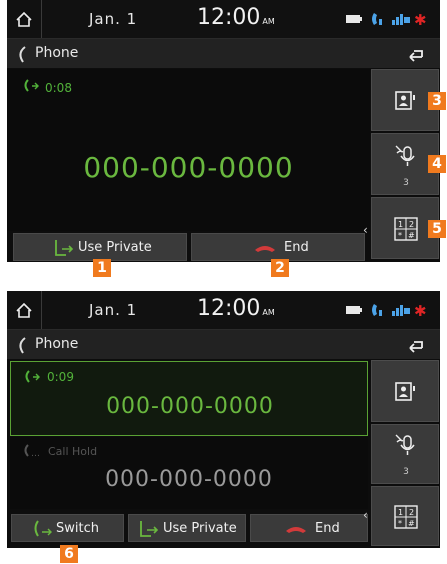 This screenshot has width=447, height=564. What do you see at coordinates (58, 88) in the screenshot?
I see `call-duration: 0:08` at bounding box center [58, 88].